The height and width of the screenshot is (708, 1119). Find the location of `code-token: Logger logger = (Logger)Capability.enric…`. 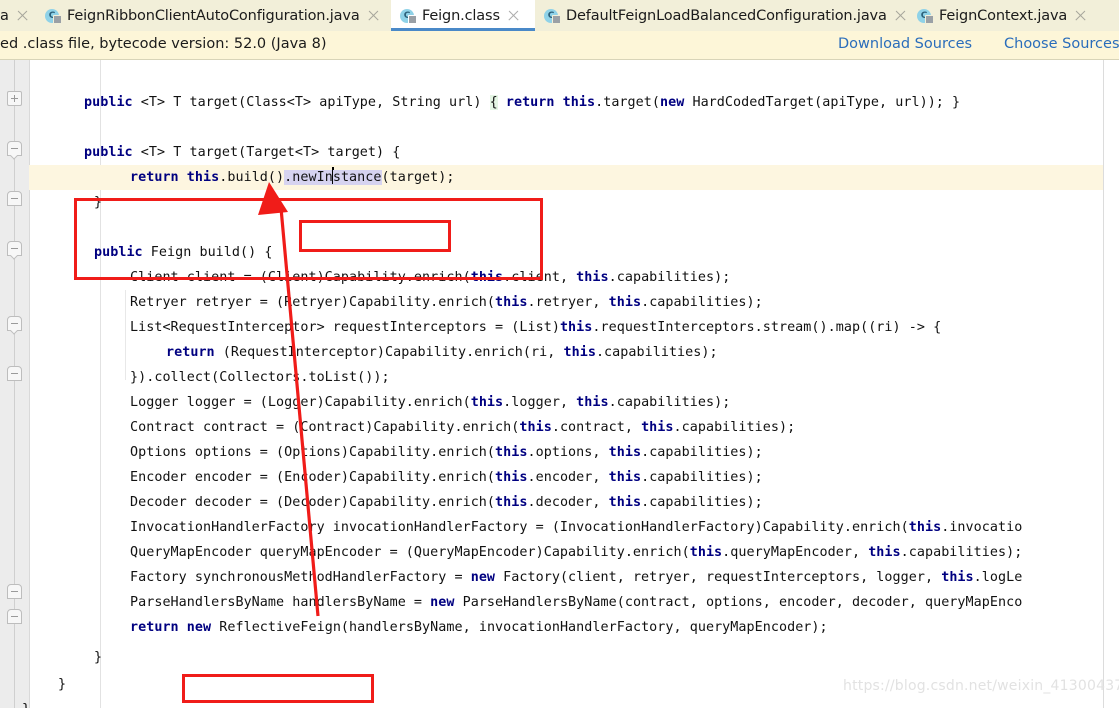

code-token: Logger logger = (Logger)Capability.enric… is located at coordinates (300, 402).